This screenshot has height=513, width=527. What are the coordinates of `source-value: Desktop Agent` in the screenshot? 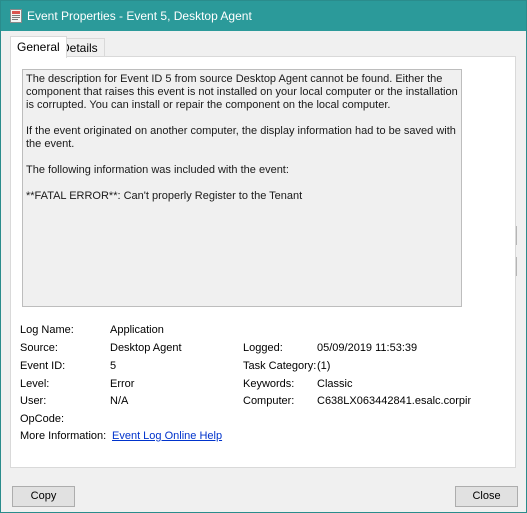 It's located at (146, 348).